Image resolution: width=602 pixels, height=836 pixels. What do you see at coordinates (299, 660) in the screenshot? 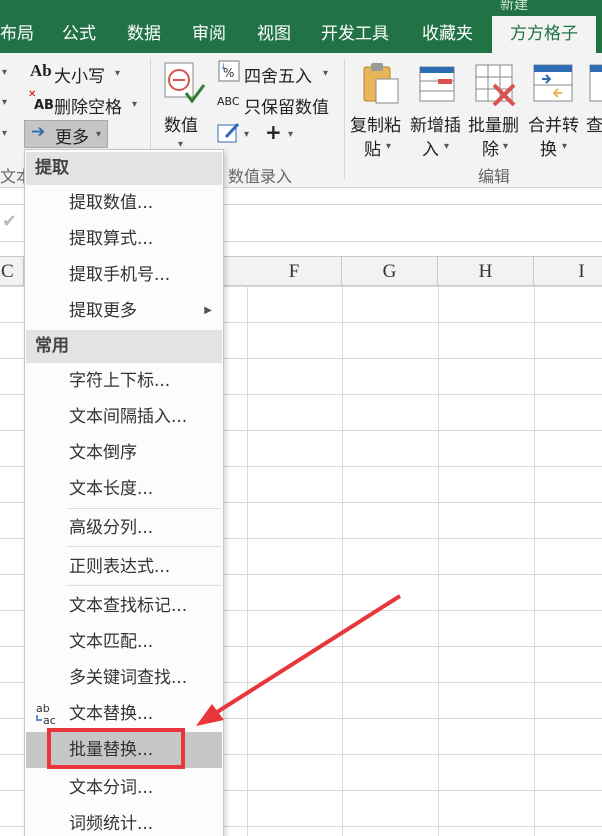
I see `annotation-arrow` at bounding box center [299, 660].